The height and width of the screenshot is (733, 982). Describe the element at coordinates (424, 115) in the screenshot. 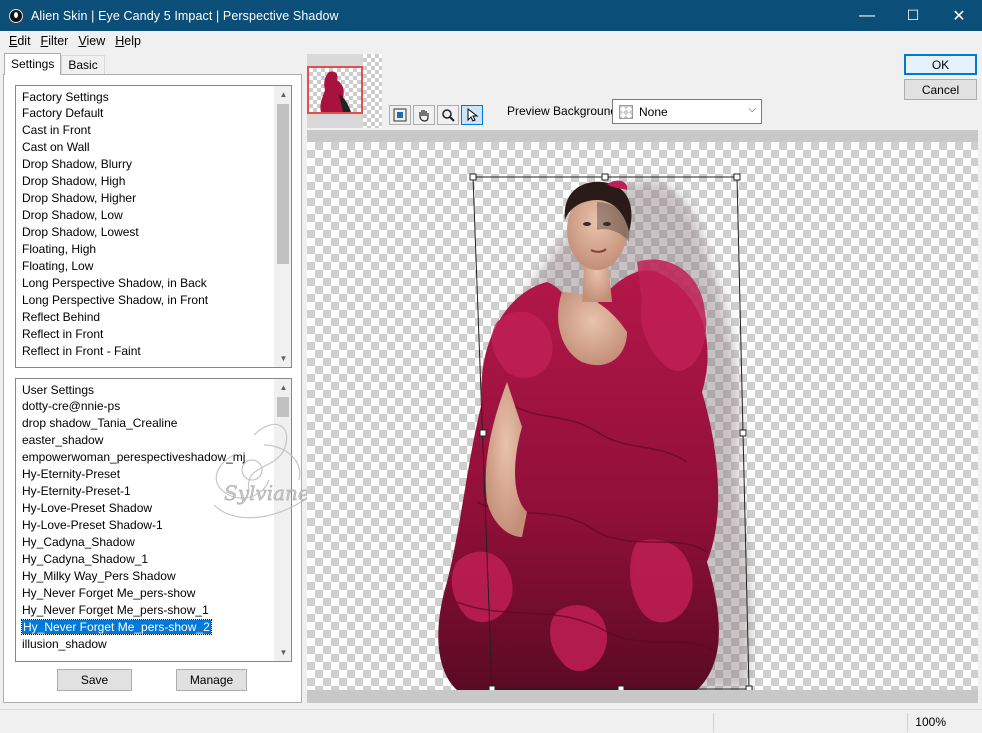

I see `hand-icon` at that location.